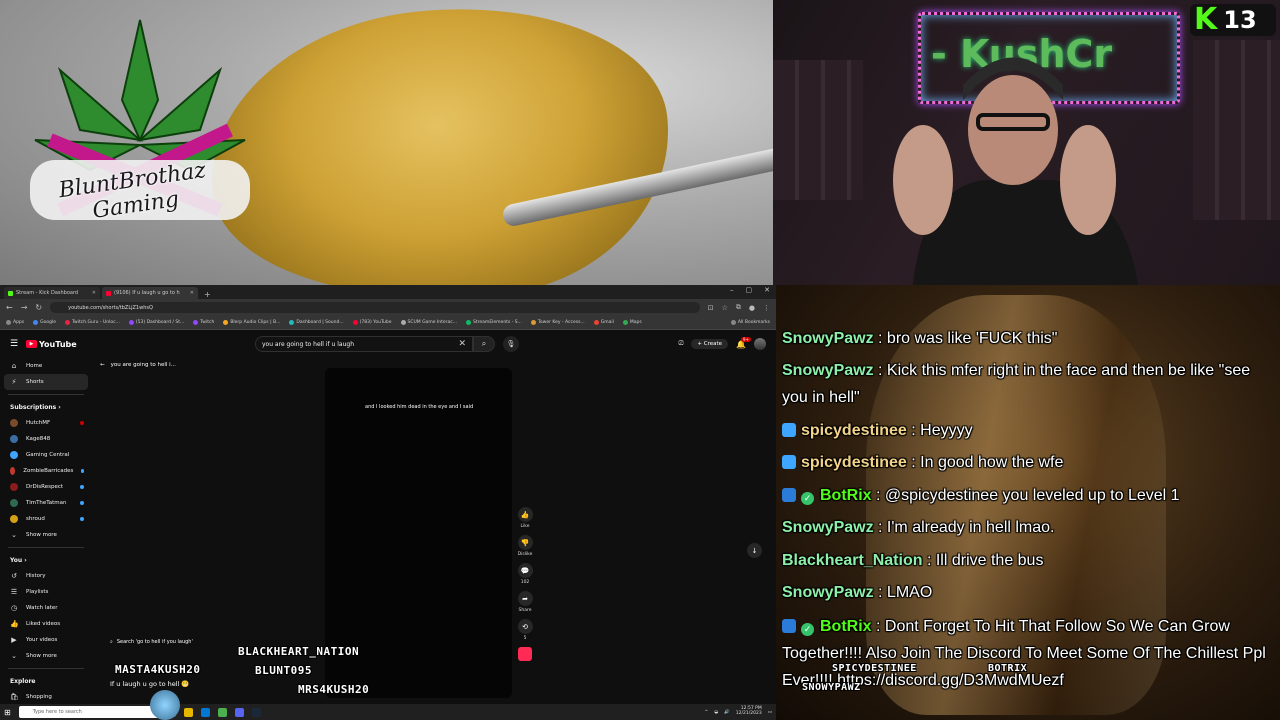  What do you see at coordinates (52, 293) in the screenshot?
I see `browser-tab-kick: Stream - Kick Dashboard ✕` at bounding box center [52, 293].